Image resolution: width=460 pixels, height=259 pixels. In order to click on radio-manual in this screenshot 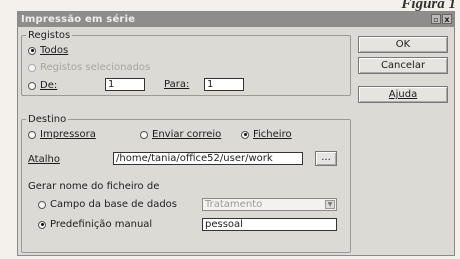, I will do `click(42, 224)`.